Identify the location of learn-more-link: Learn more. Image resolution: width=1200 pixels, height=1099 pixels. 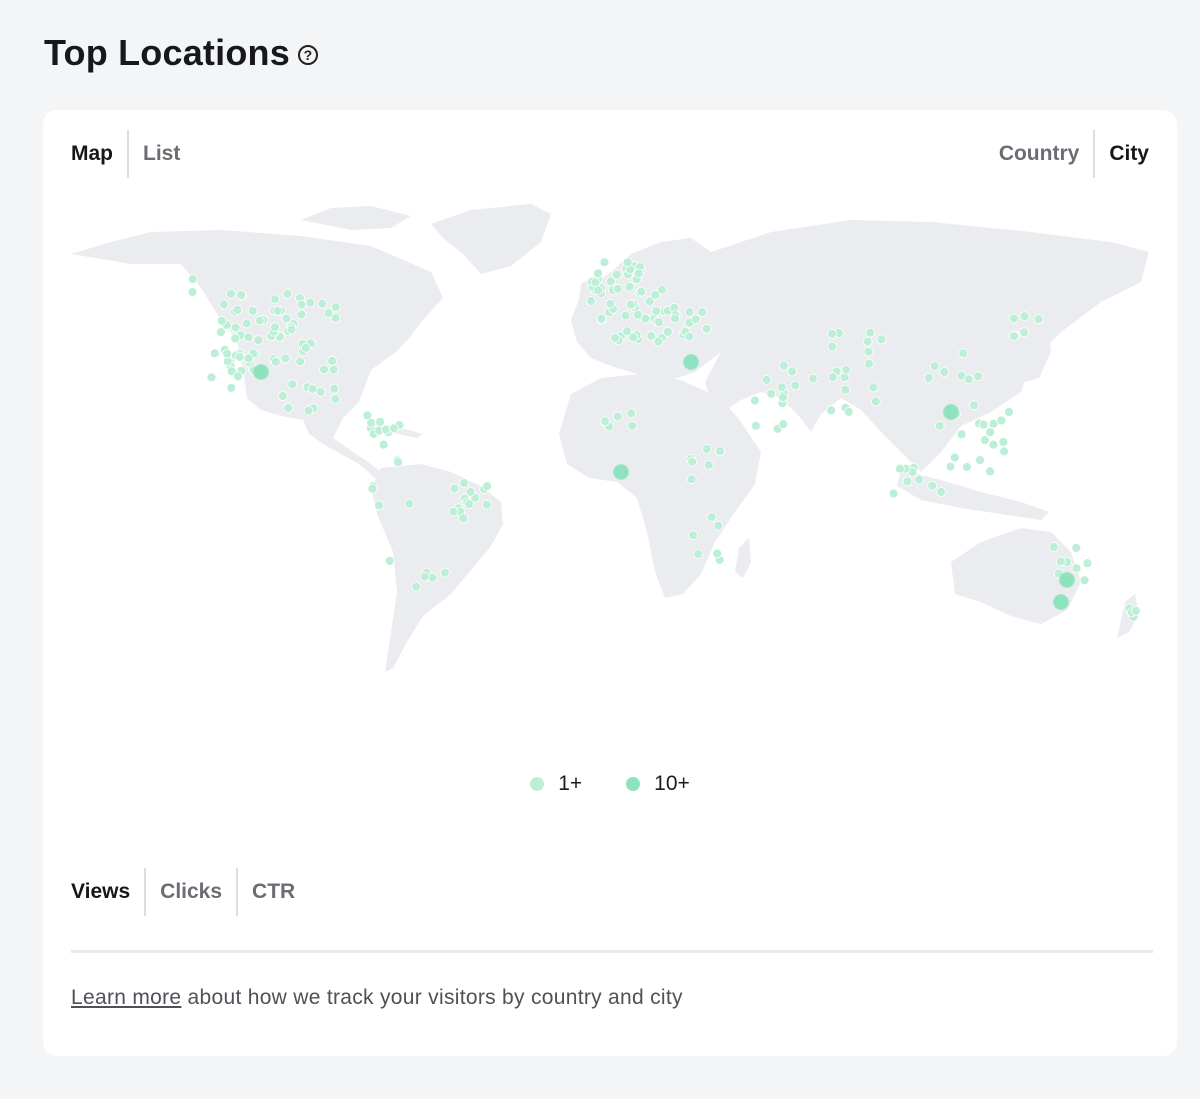
(126, 997).